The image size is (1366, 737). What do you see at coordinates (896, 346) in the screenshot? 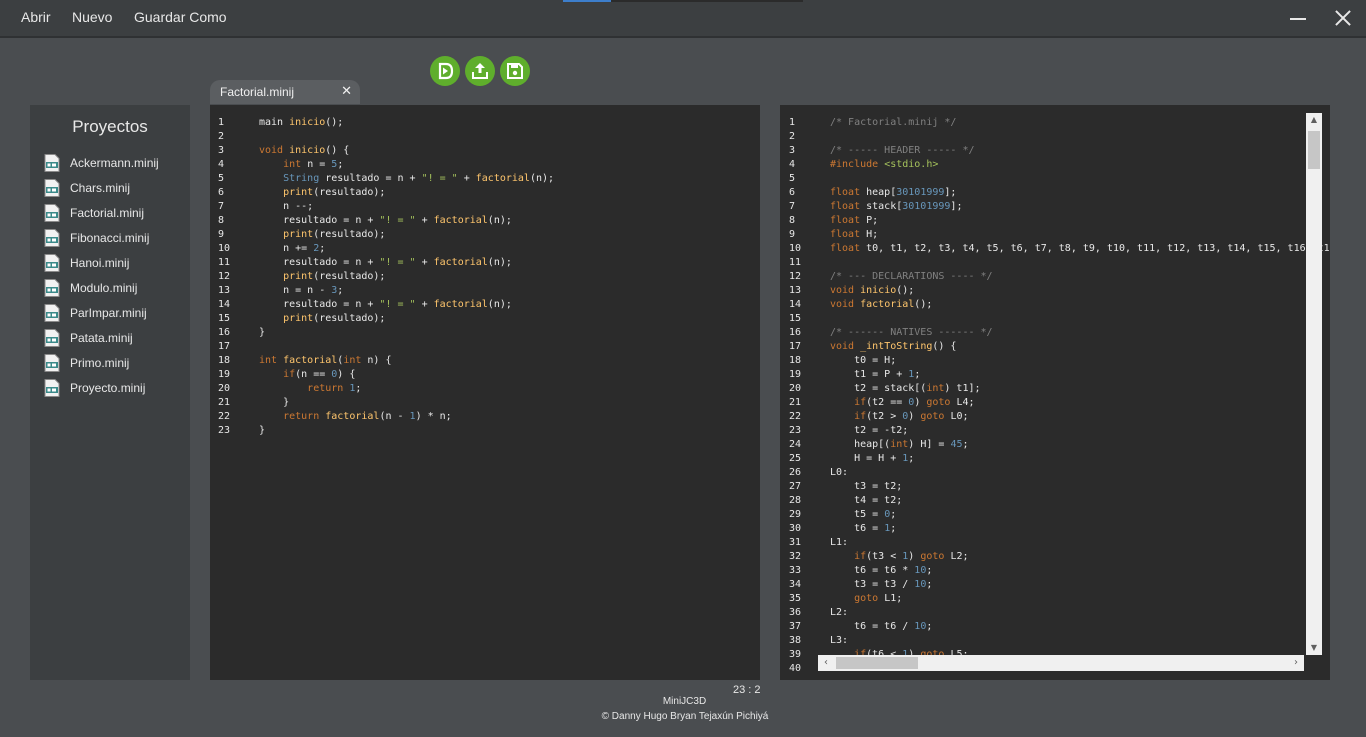
I see `code-token: _intToString` at bounding box center [896, 346].